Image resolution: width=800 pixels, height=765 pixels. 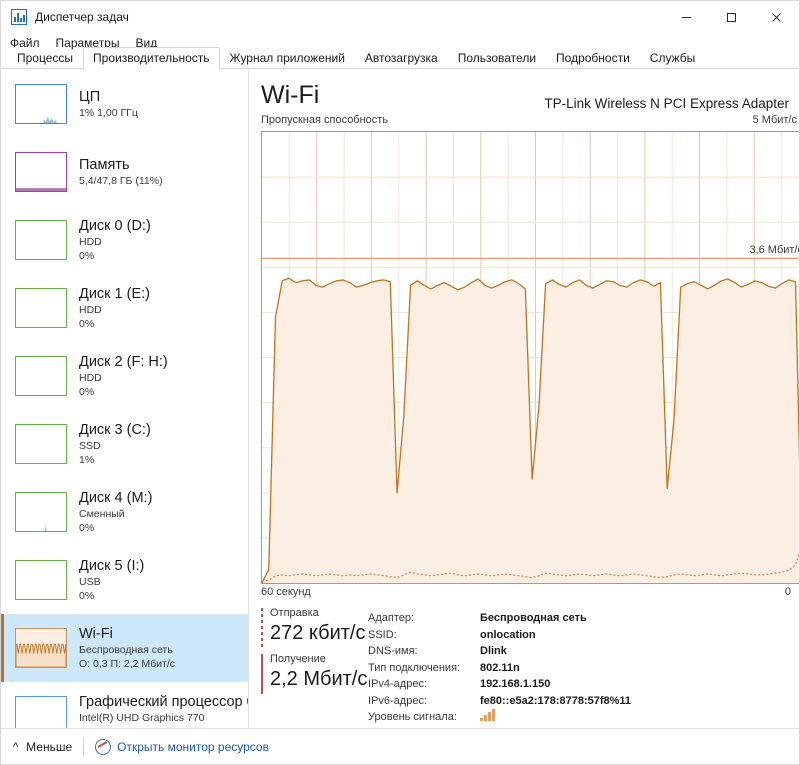 What do you see at coordinates (515, 684) in the screenshot?
I see `info-value: 192.168.1.150` at bounding box center [515, 684].